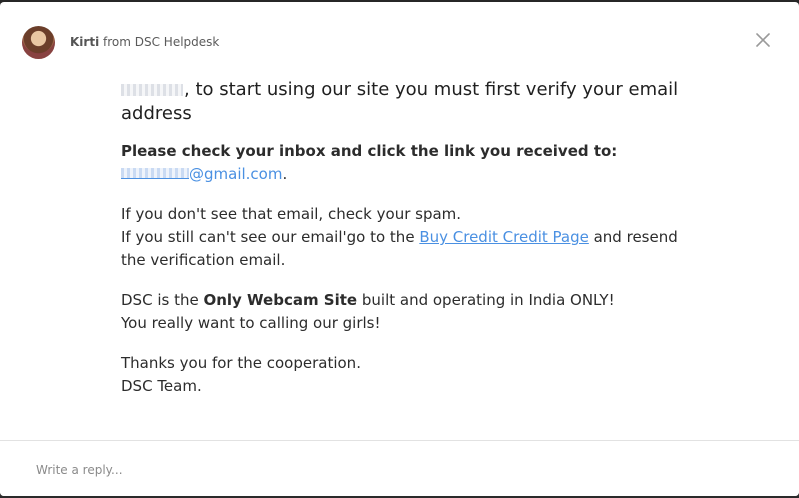 This screenshot has width=799, height=498. I want to click on dsc-pre: DSC is the, so click(162, 300).